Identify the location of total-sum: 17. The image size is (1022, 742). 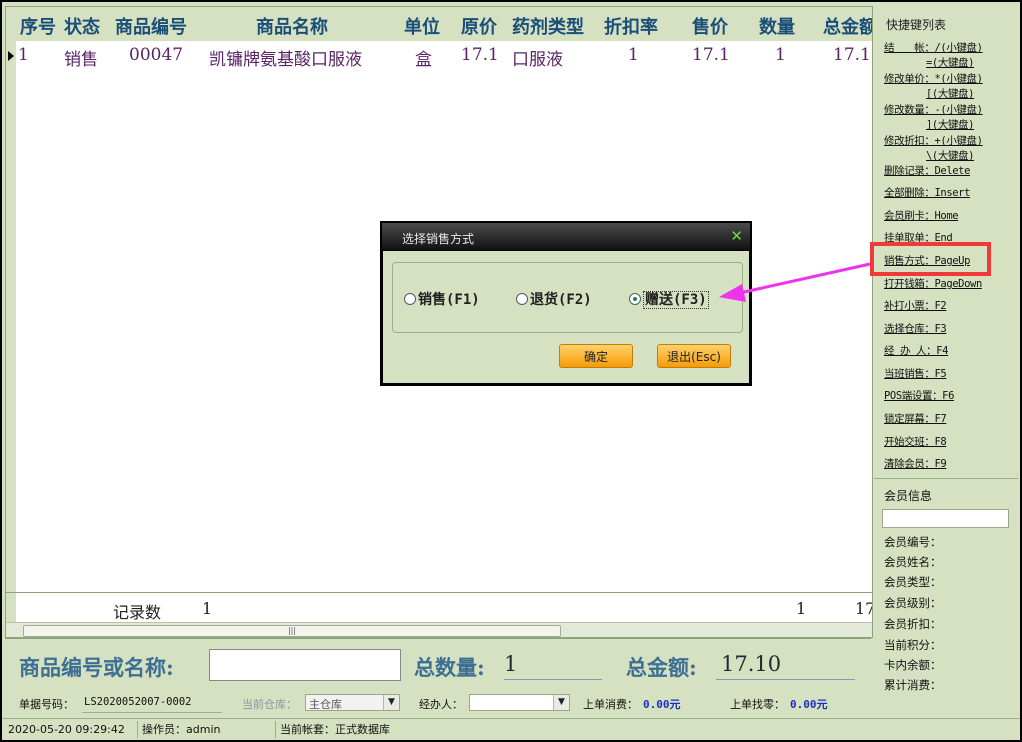
(863, 608).